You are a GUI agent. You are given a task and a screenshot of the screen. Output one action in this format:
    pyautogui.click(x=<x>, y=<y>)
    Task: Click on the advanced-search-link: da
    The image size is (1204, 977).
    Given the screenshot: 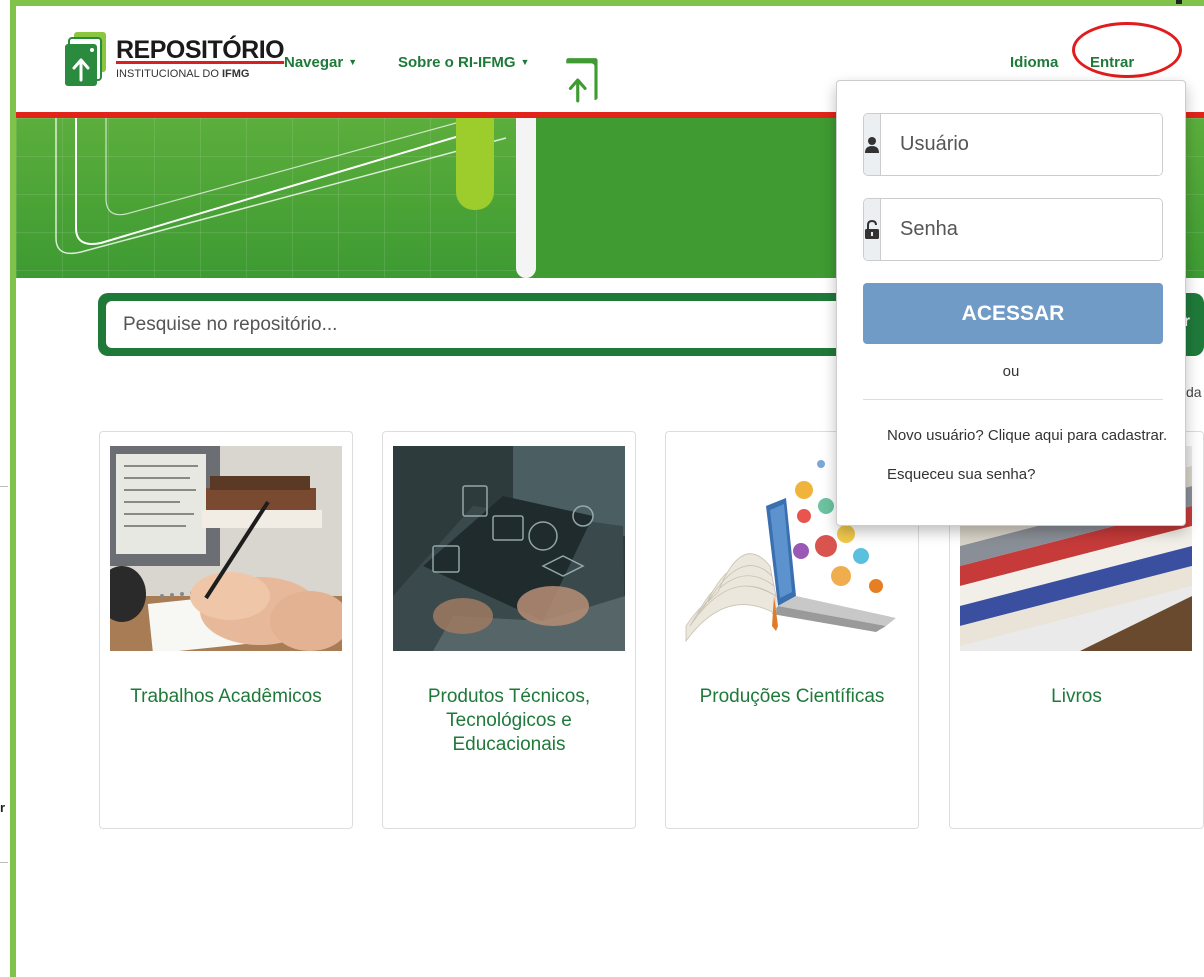 What is the action you would take?
    pyautogui.click(x=1194, y=392)
    